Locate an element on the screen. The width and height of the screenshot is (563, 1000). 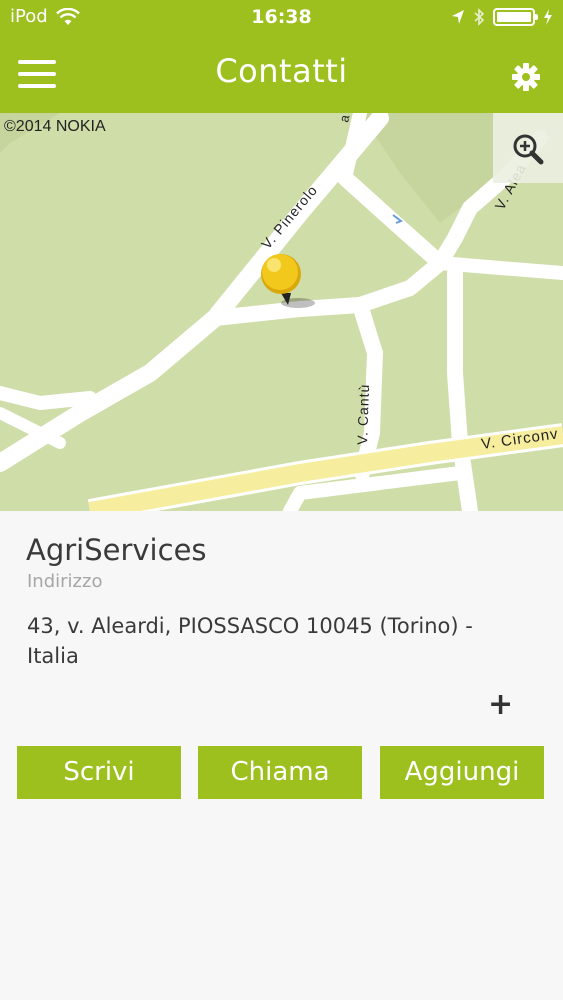
zoom-in-button is located at coordinates (528, 148).